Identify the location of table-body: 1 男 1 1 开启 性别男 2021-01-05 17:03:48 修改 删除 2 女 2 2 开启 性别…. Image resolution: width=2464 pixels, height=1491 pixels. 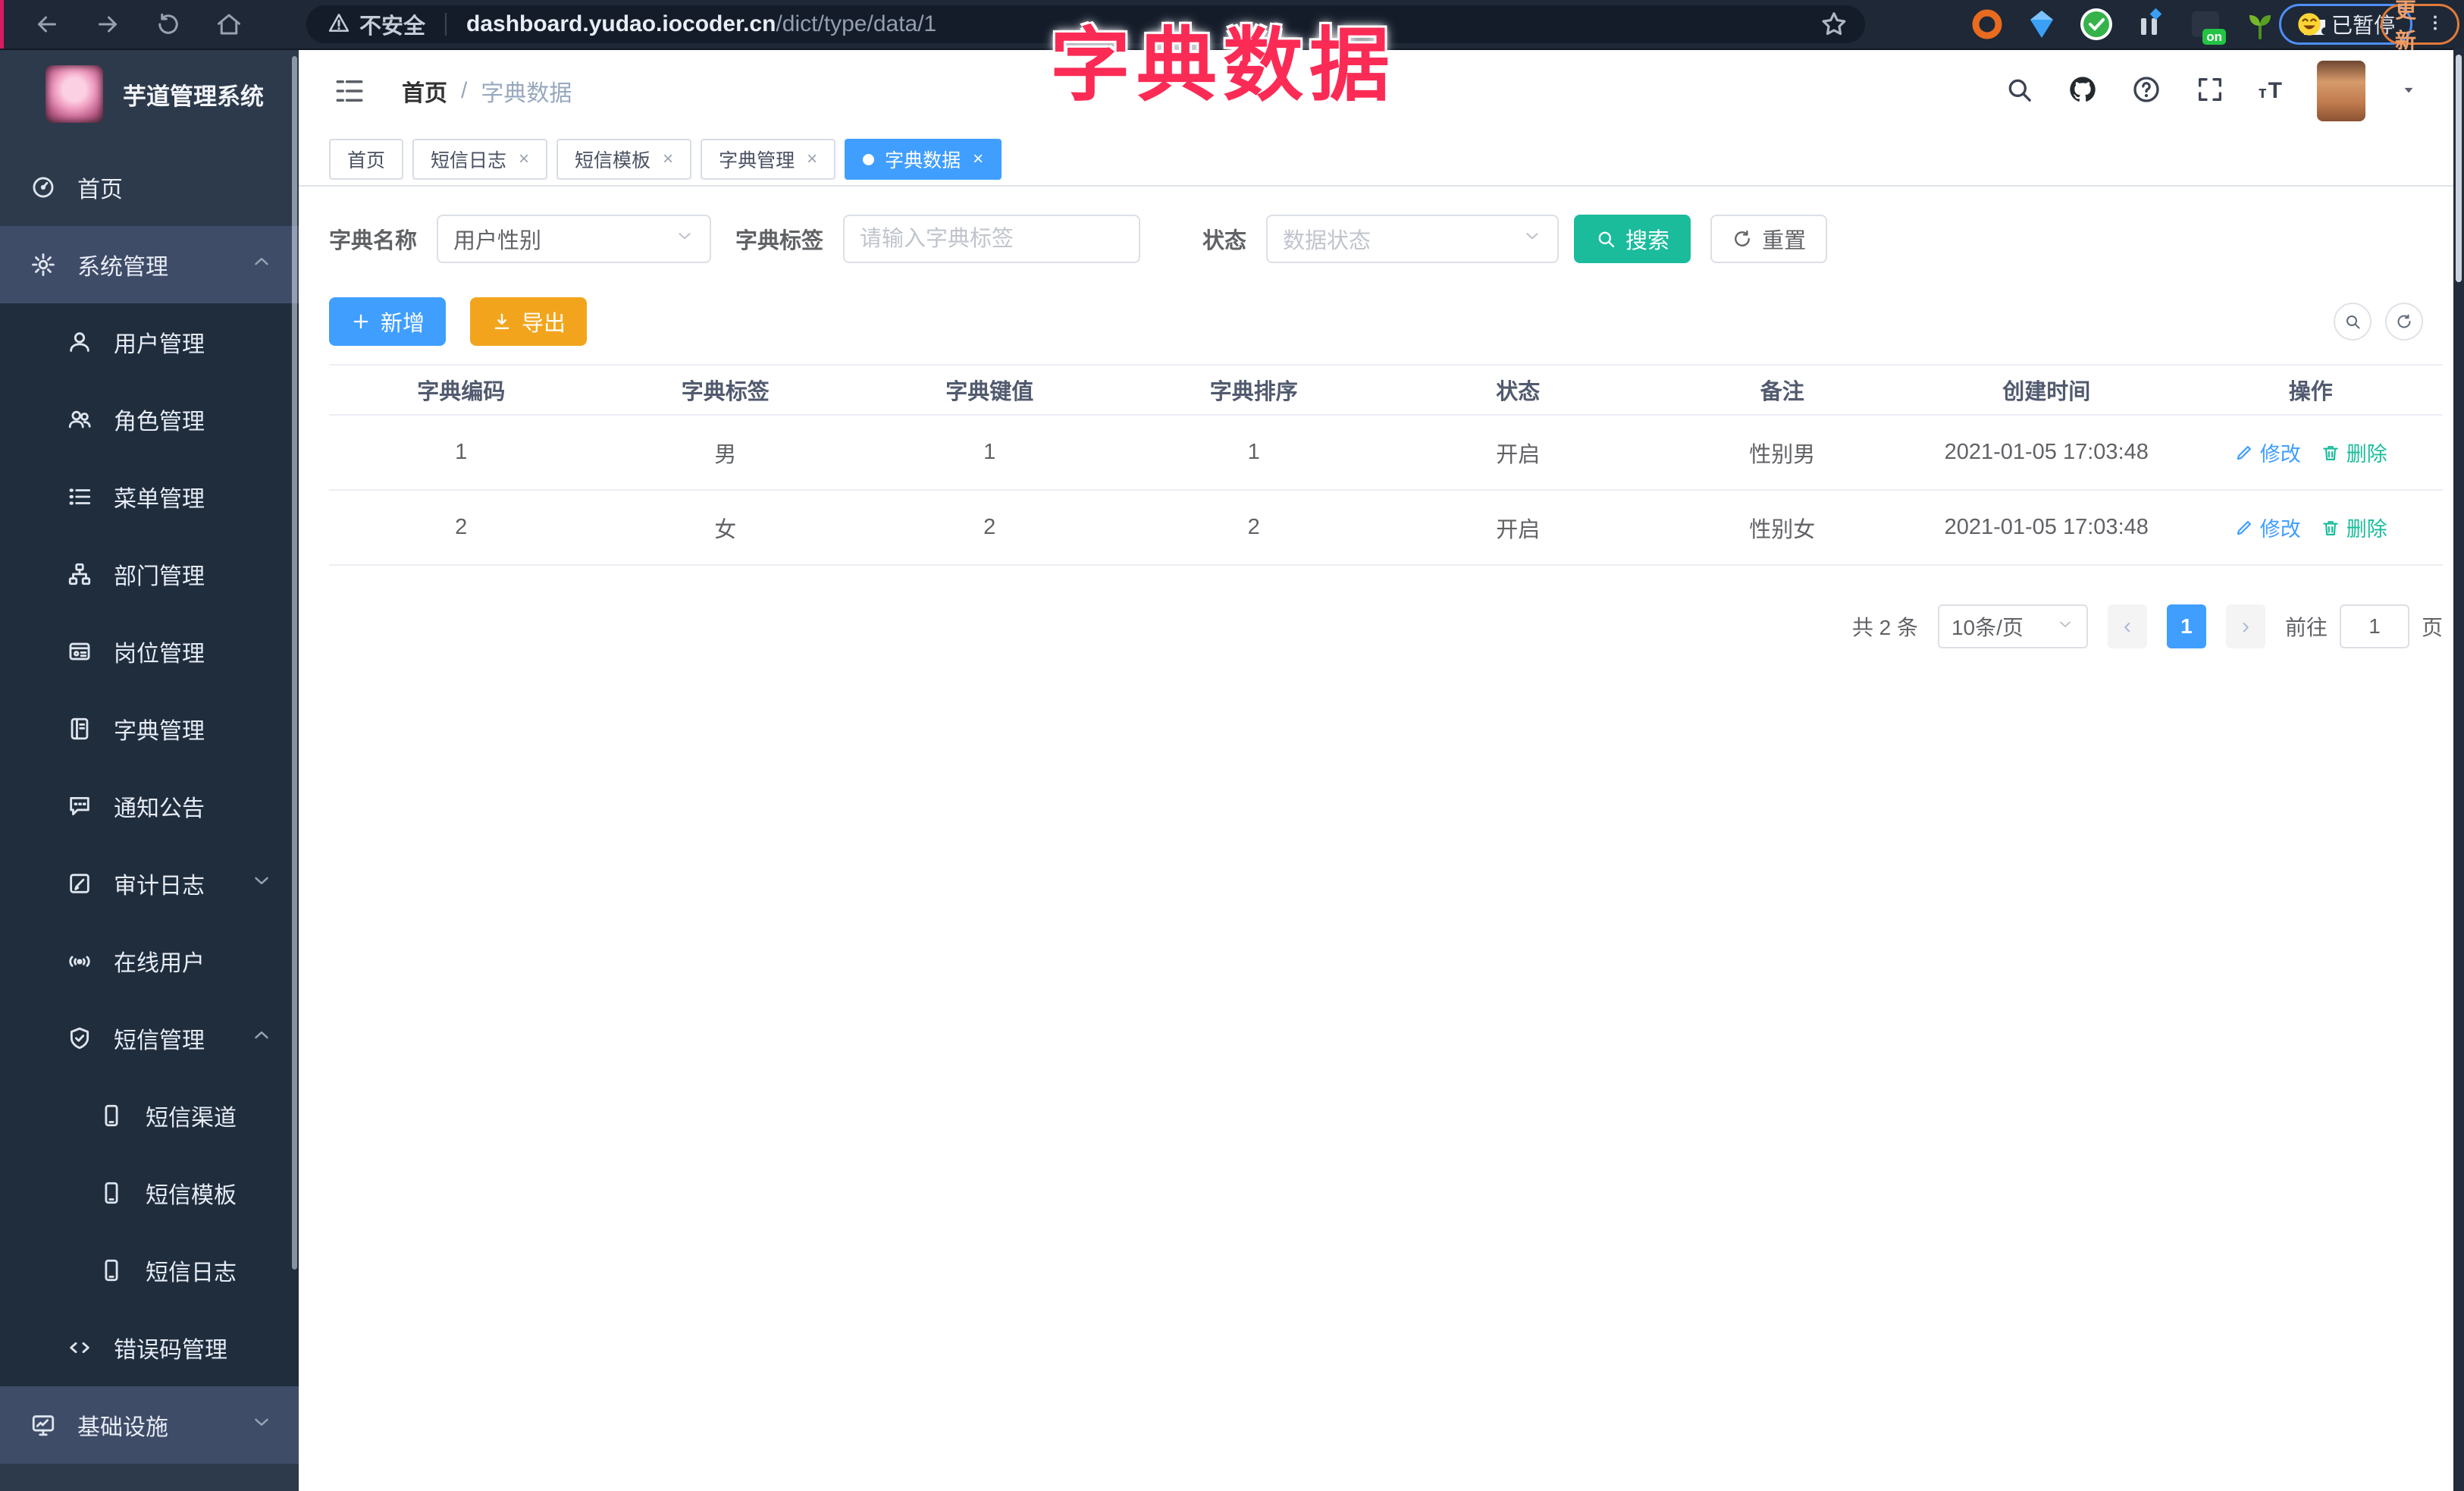
(1386, 491).